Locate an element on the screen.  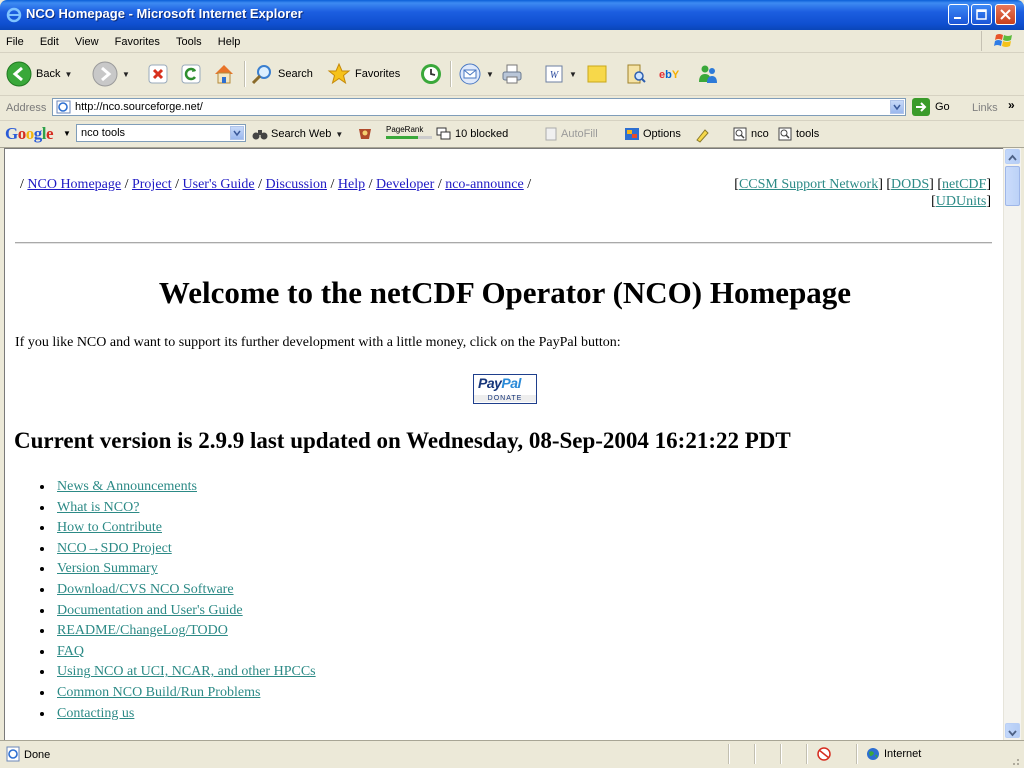
refresh-button is located at coordinates (191, 74).